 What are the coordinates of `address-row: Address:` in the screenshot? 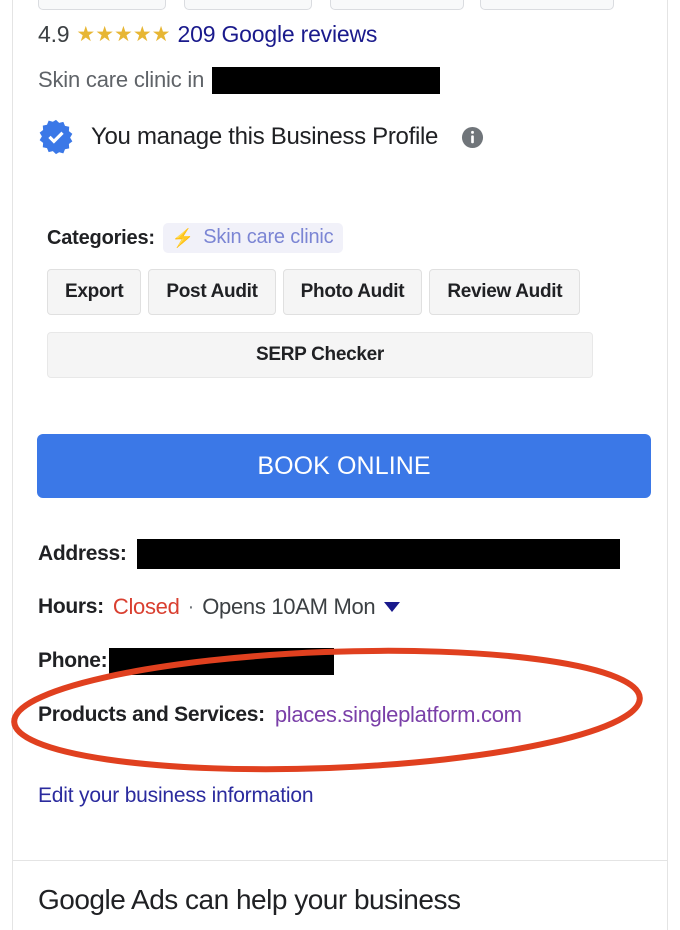 It's located at (329, 554).